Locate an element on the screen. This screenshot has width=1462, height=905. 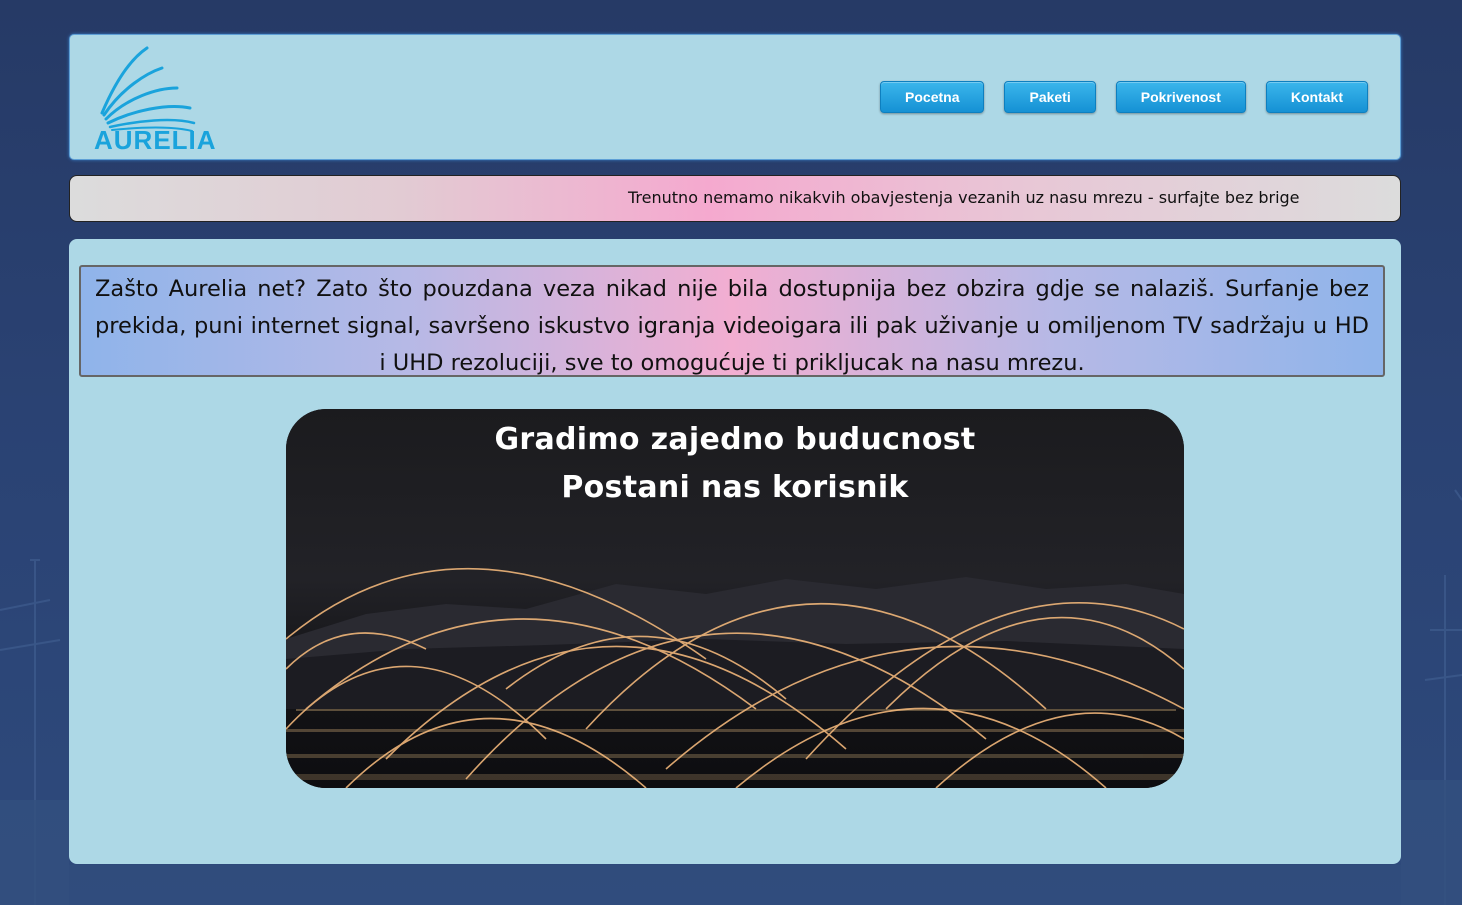
nav-button-kontakt: Kontakt is located at coordinates (1316, 97).